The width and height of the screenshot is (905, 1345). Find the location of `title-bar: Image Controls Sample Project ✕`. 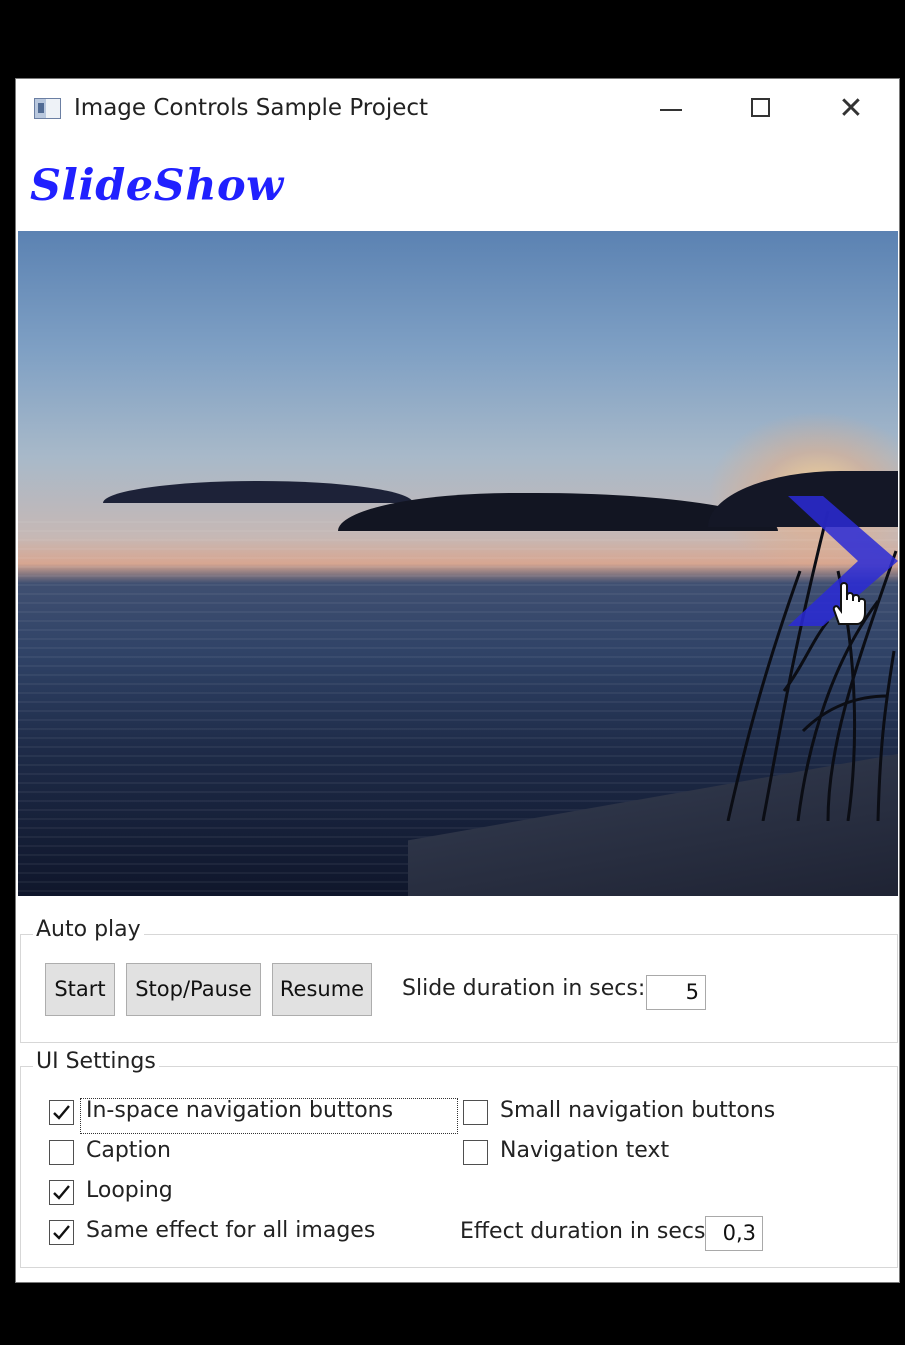

title-bar: Image Controls Sample Project ✕ is located at coordinates (457, 110).